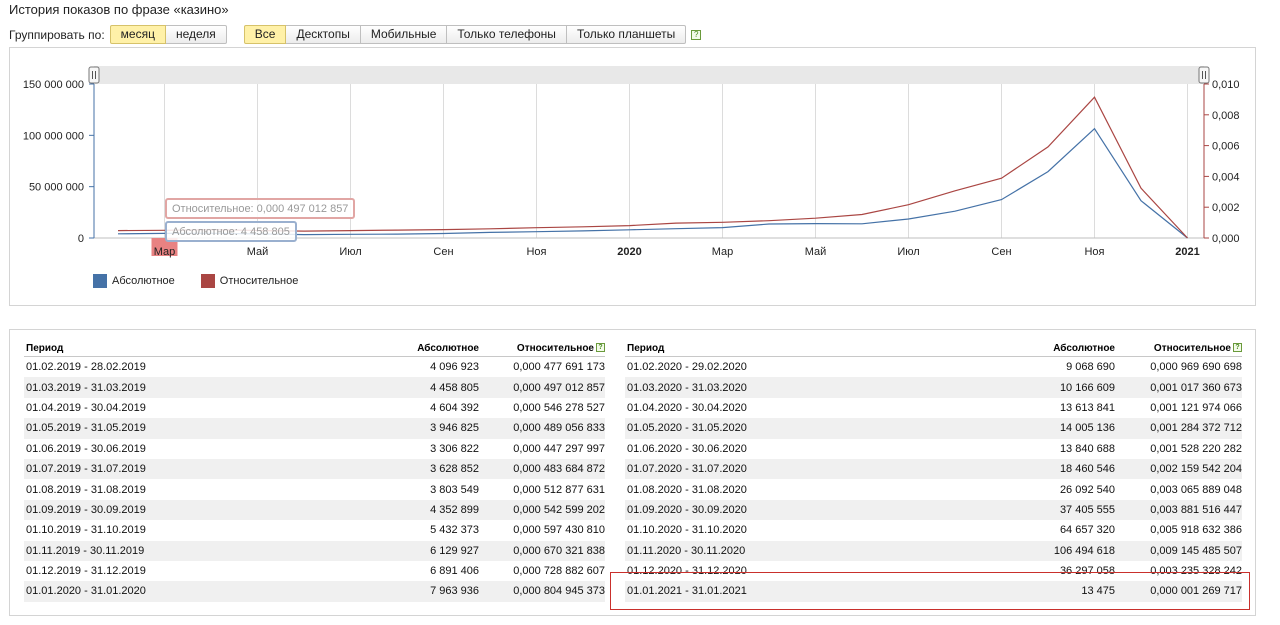 Image resolution: width=1280 pixels, height=625 pixels. What do you see at coordinates (454, 571) in the screenshot?
I see `cell-absolute: 6 891 406` at bounding box center [454, 571].